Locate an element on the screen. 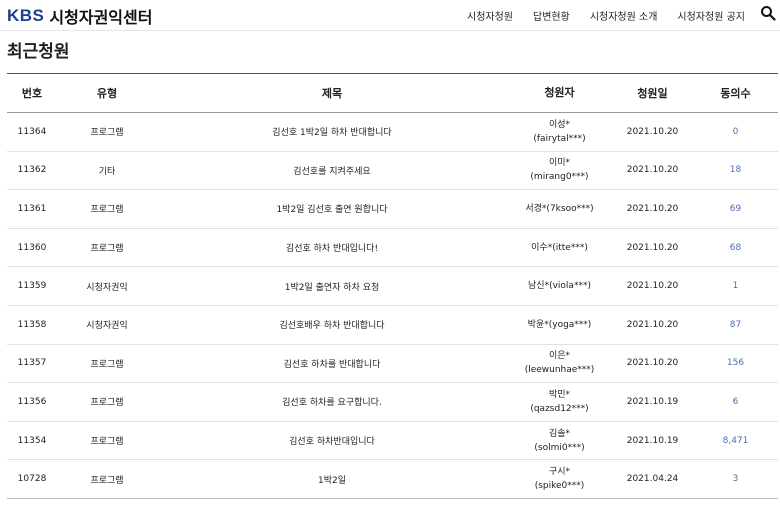 Image resolution: width=780 pixels, height=509 pixels. row-number: 11356 is located at coordinates (32, 401).